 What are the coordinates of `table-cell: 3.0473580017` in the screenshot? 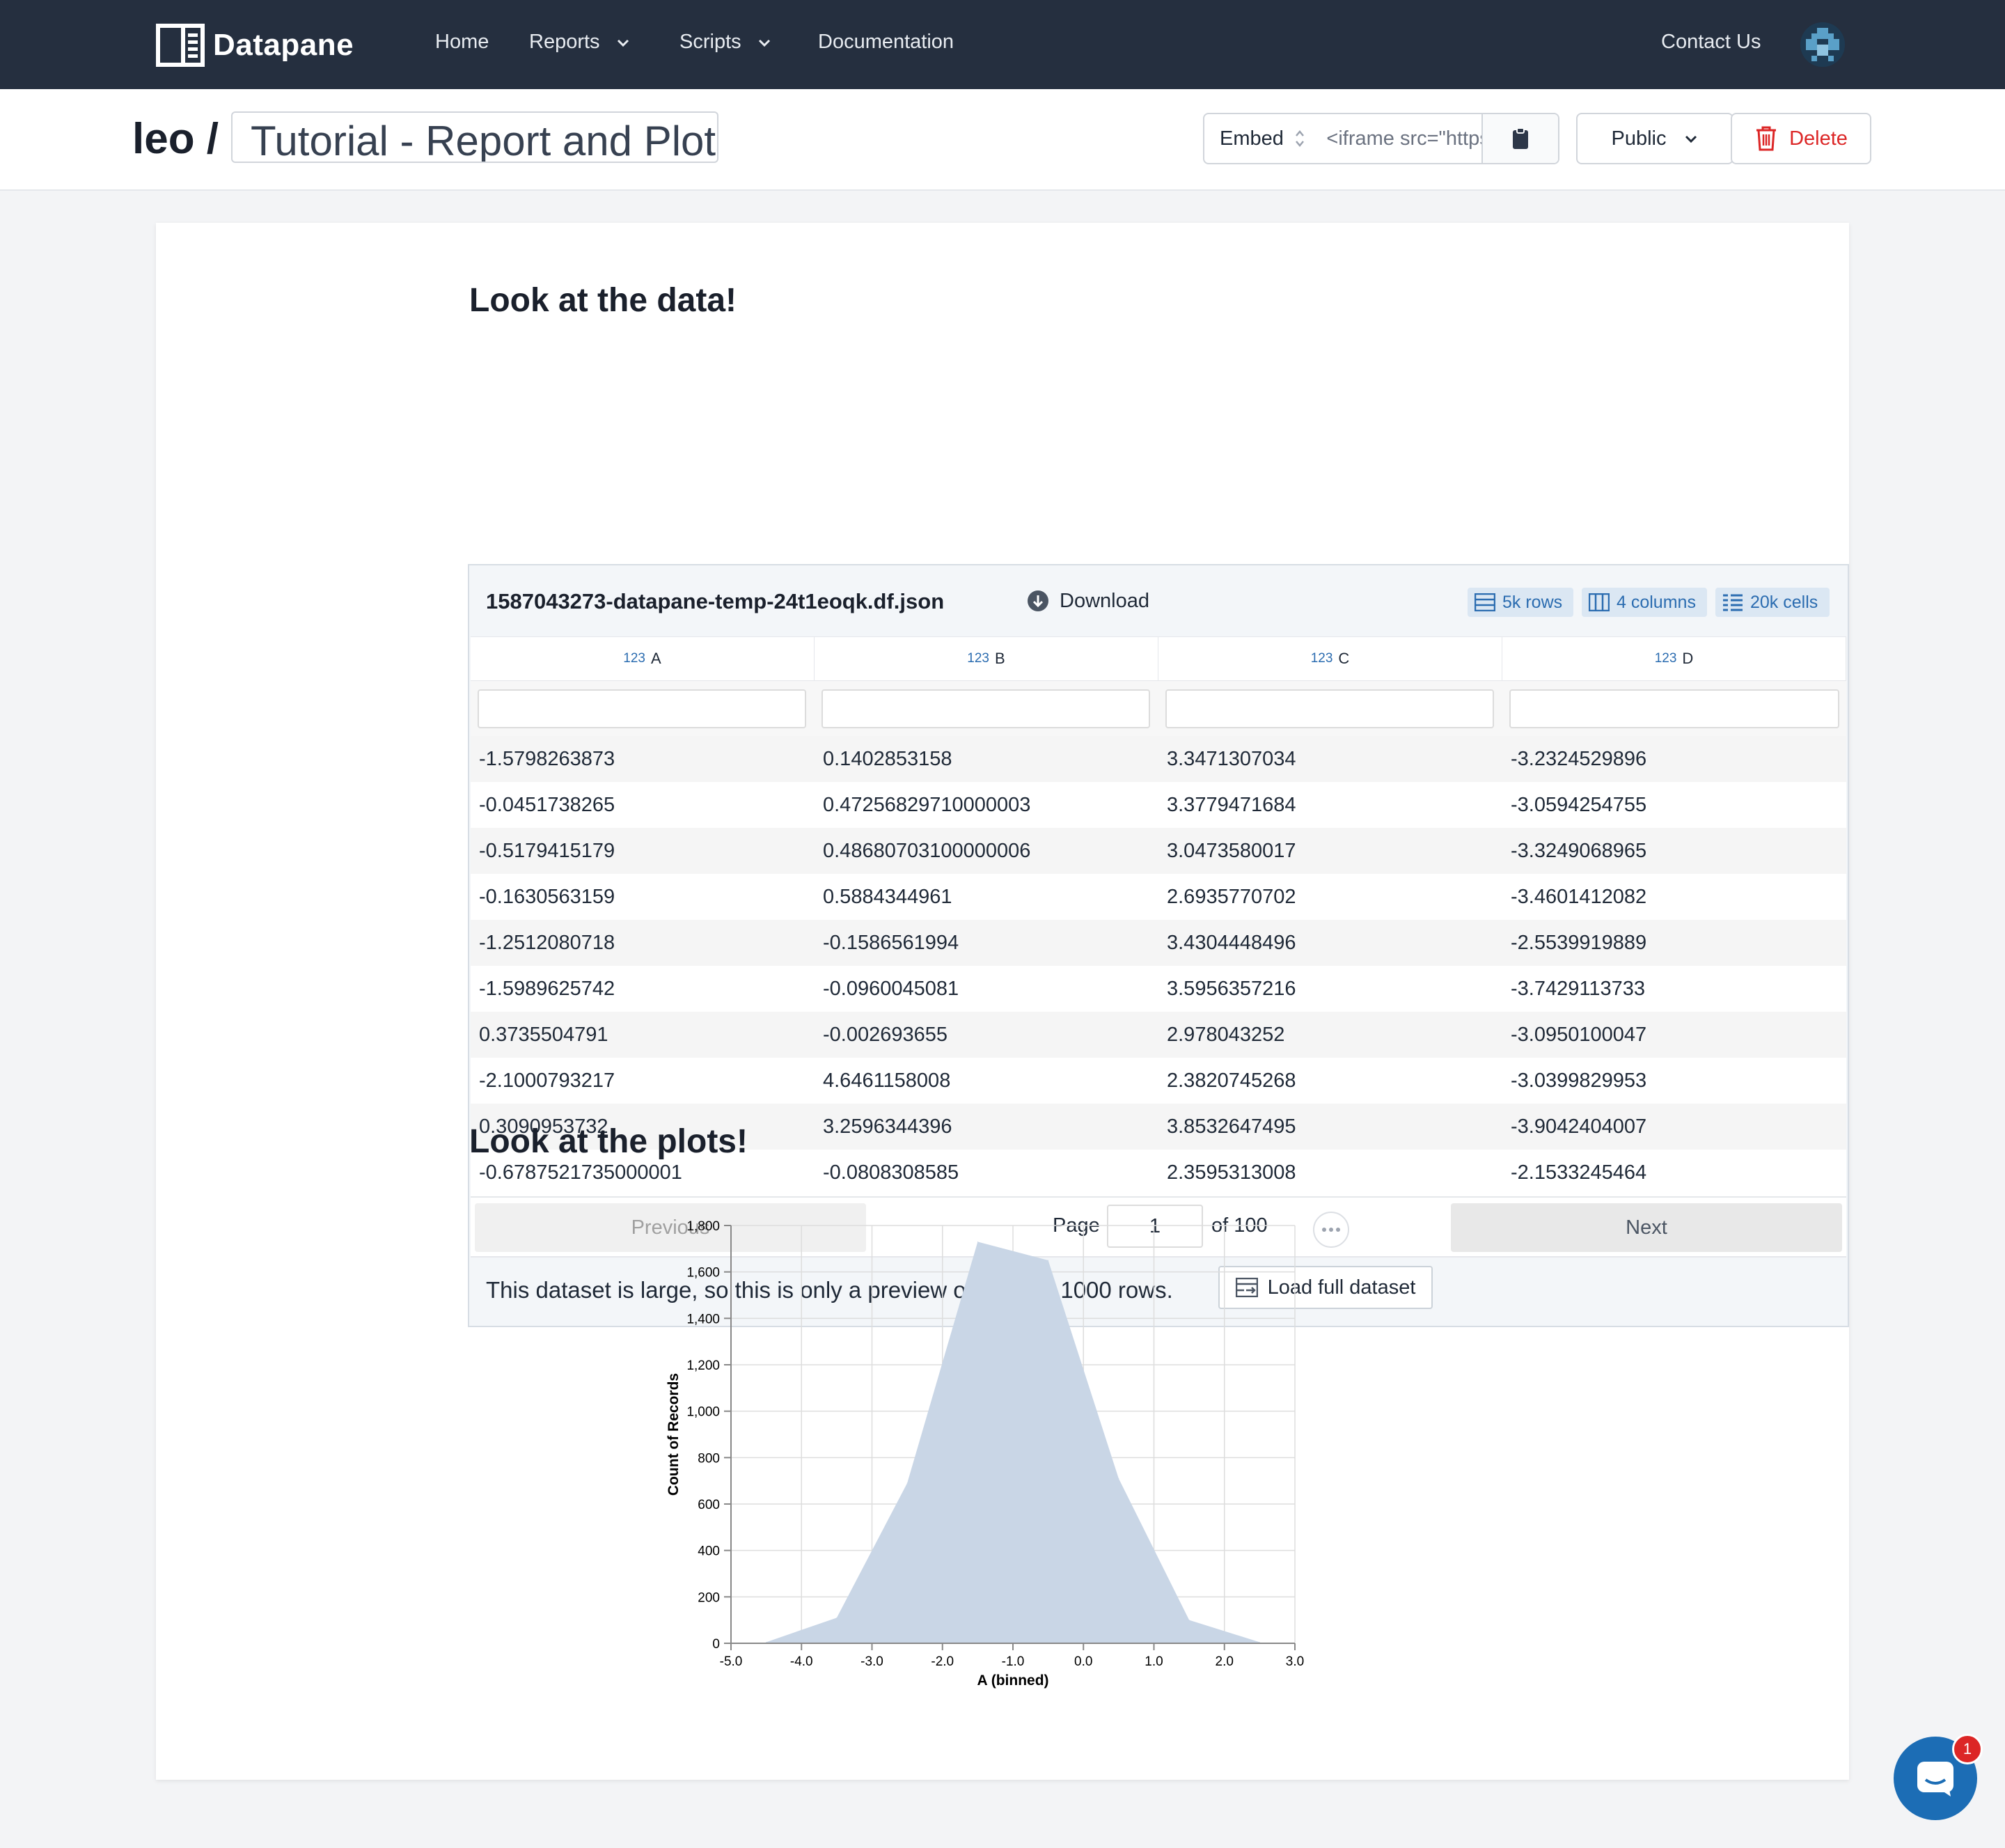 It's located at (1231, 851).